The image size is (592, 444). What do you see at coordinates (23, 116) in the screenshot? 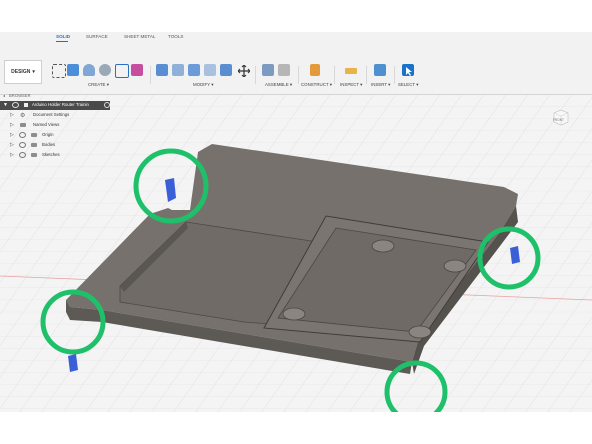
I see `gear-icon: ⚙` at bounding box center [23, 116].